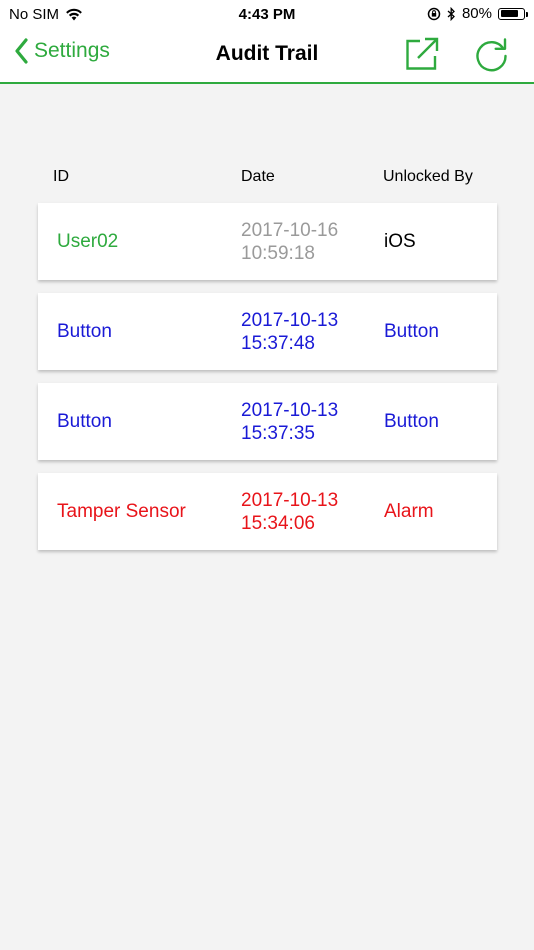  Describe the element at coordinates (400, 241) in the screenshot. I see `row-unlocked-by: iOS` at that location.